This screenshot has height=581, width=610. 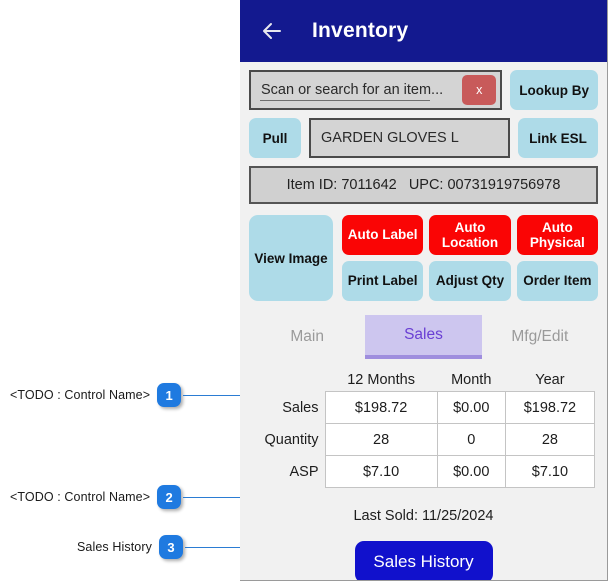 What do you see at coordinates (80, 497) in the screenshot?
I see `annotation-label-2: <TODO : Control Name>` at bounding box center [80, 497].